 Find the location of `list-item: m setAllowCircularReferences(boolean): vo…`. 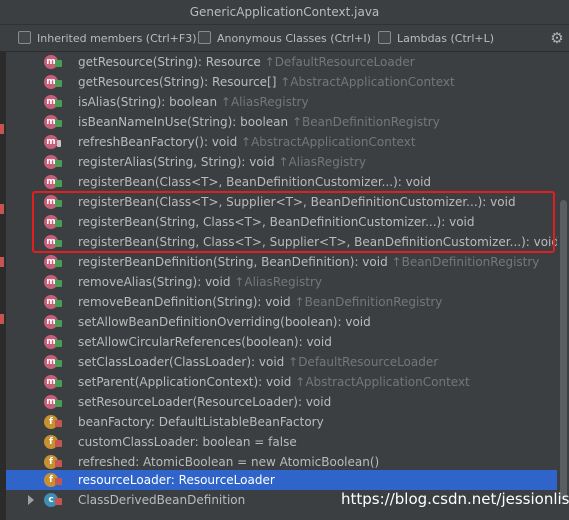

list-item: m setAllowCircularReferences(boolean): vo… is located at coordinates (281, 342).